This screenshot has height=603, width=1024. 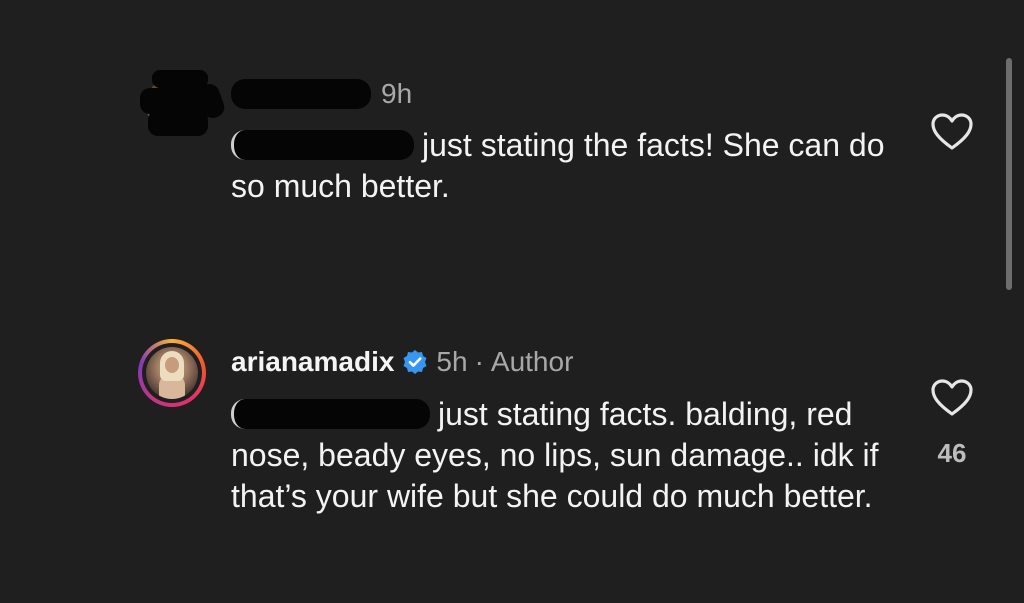 What do you see at coordinates (312, 362) in the screenshot?
I see `username: arianamadix` at bounding box center [312, 362].